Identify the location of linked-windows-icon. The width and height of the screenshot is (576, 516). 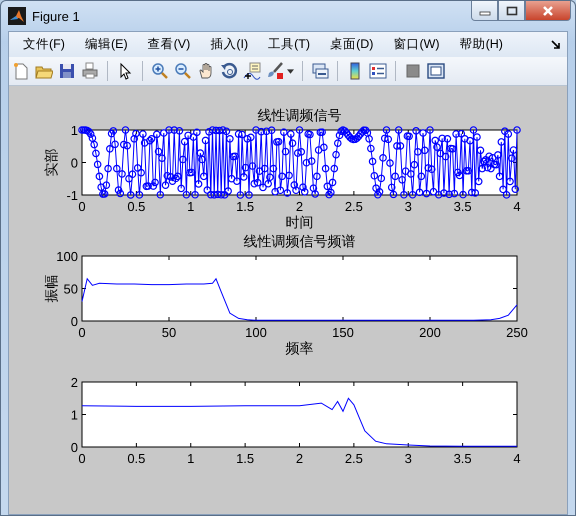
(320, 71).